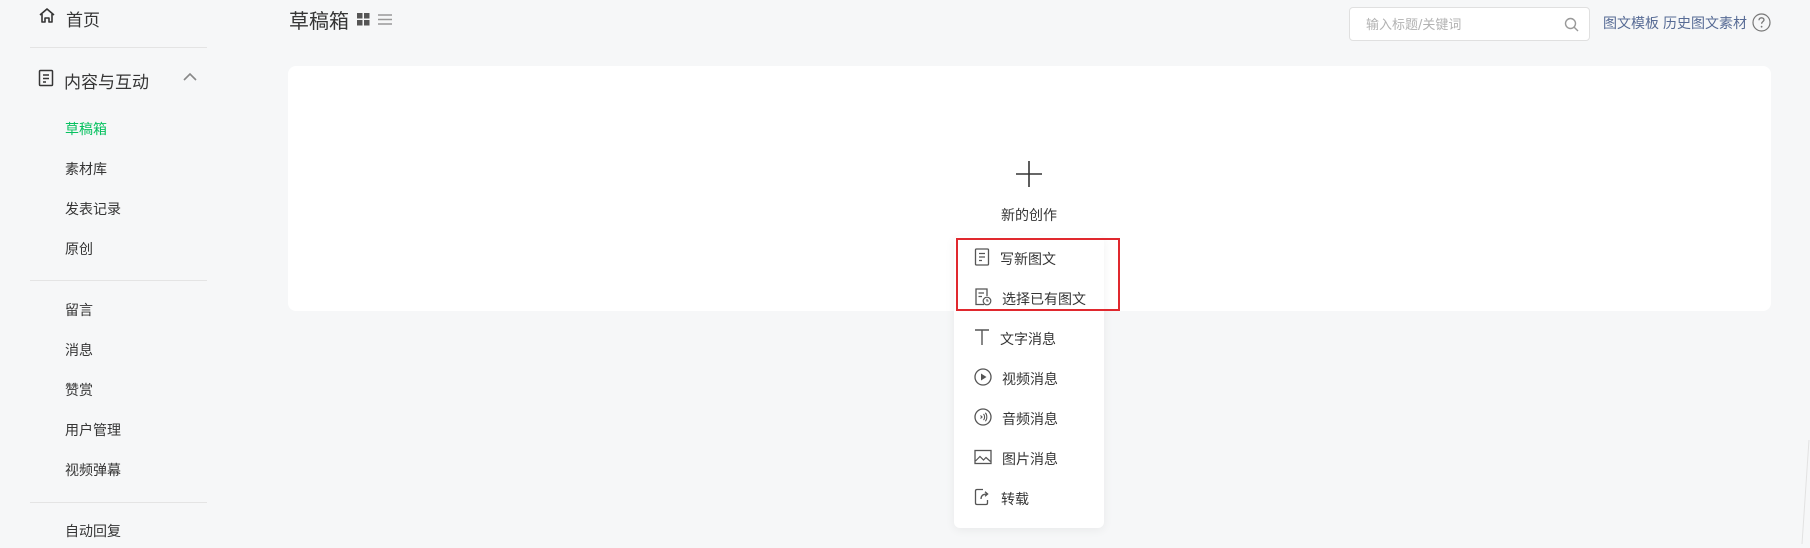  I want to click on sidebar-item-materials: 素材库, so click(86, 170).